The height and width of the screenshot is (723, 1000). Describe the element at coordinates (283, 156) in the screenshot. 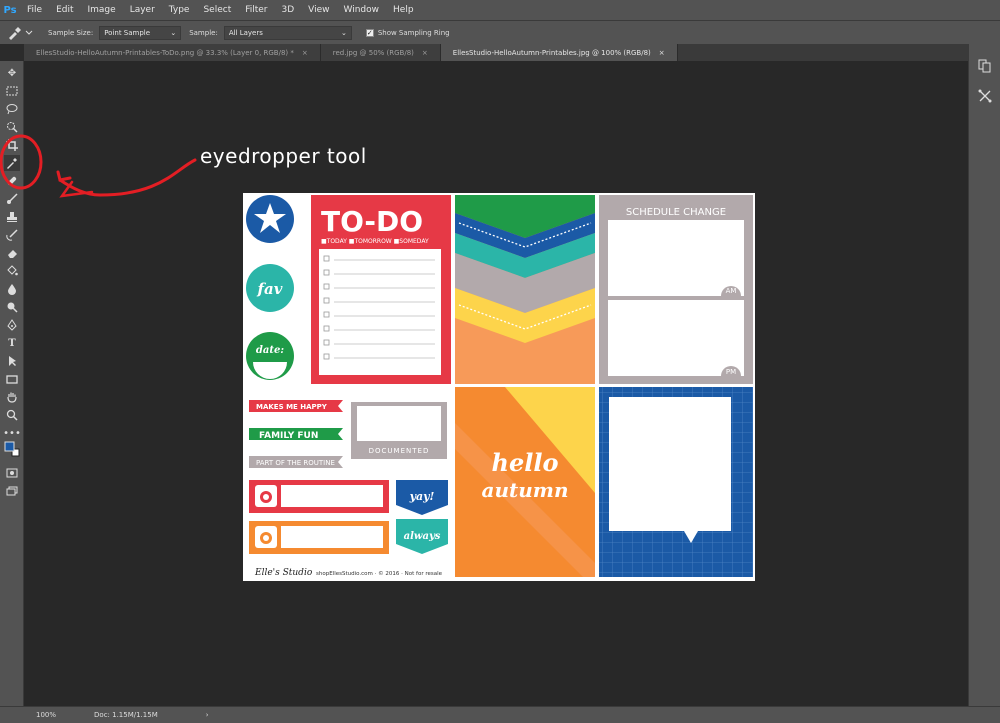

I see `eyedropper-tool-annotation: eyedropper tool` at that location.